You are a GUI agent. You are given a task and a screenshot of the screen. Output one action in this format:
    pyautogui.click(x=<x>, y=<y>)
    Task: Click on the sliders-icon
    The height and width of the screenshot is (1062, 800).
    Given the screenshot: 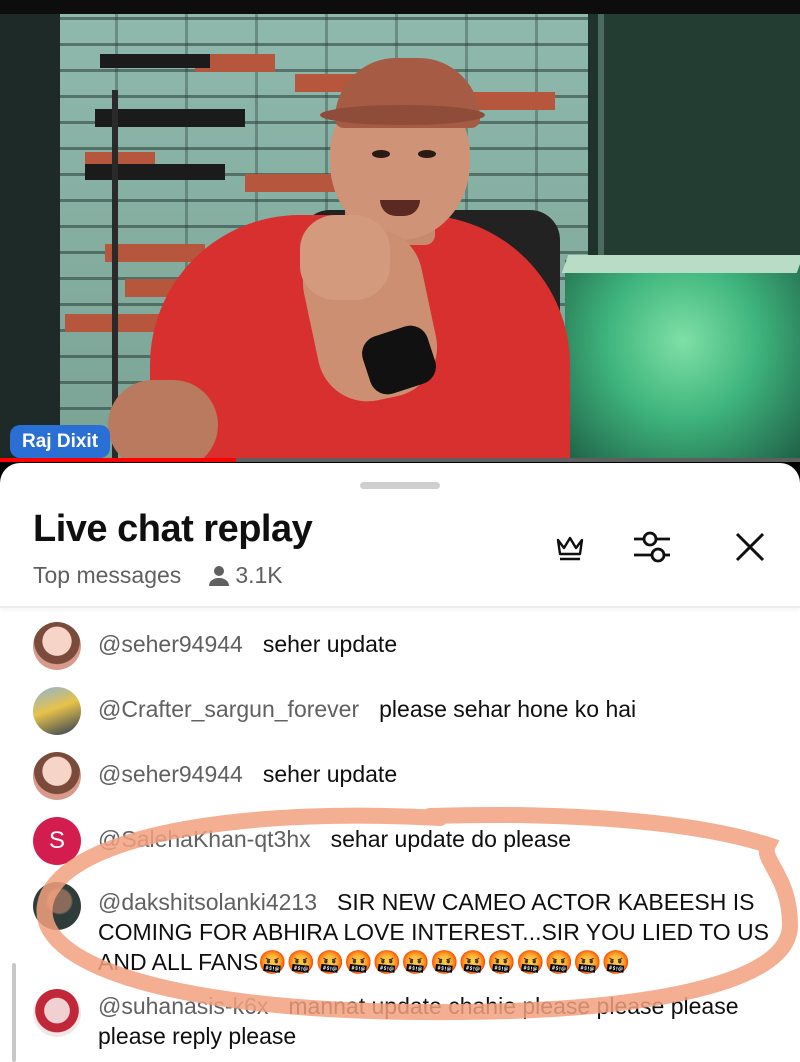 What is the action you would take?
    pyautogui.click(x=652, y=547)
    